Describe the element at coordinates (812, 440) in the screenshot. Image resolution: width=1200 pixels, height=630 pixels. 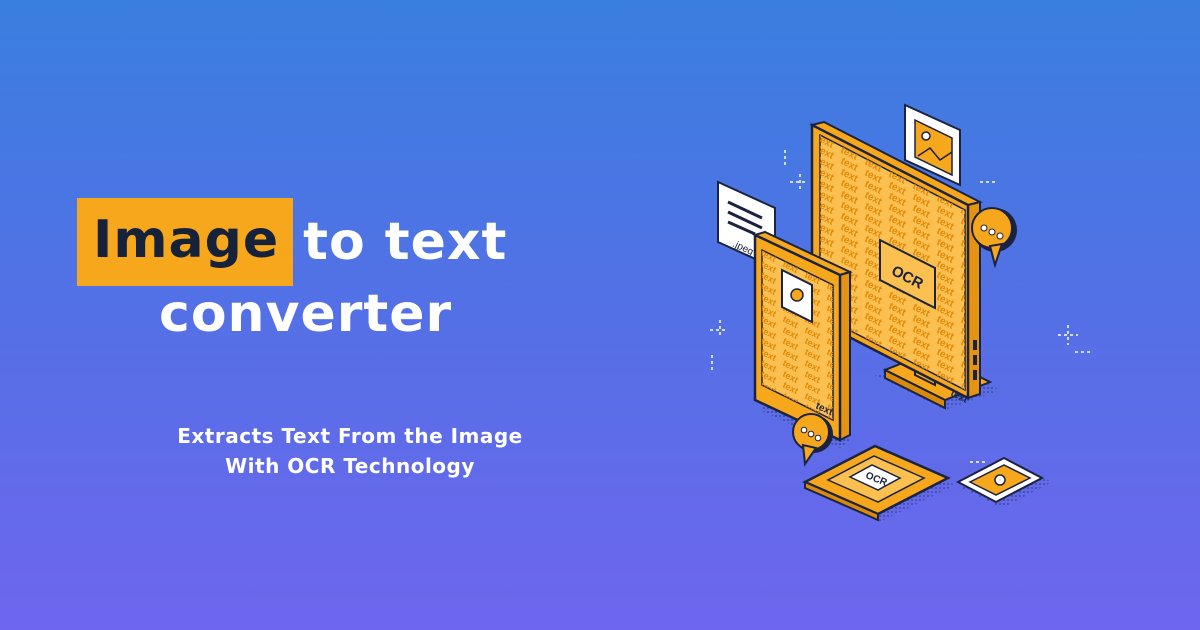
I see `chat-bubble-icon-small` at that location.